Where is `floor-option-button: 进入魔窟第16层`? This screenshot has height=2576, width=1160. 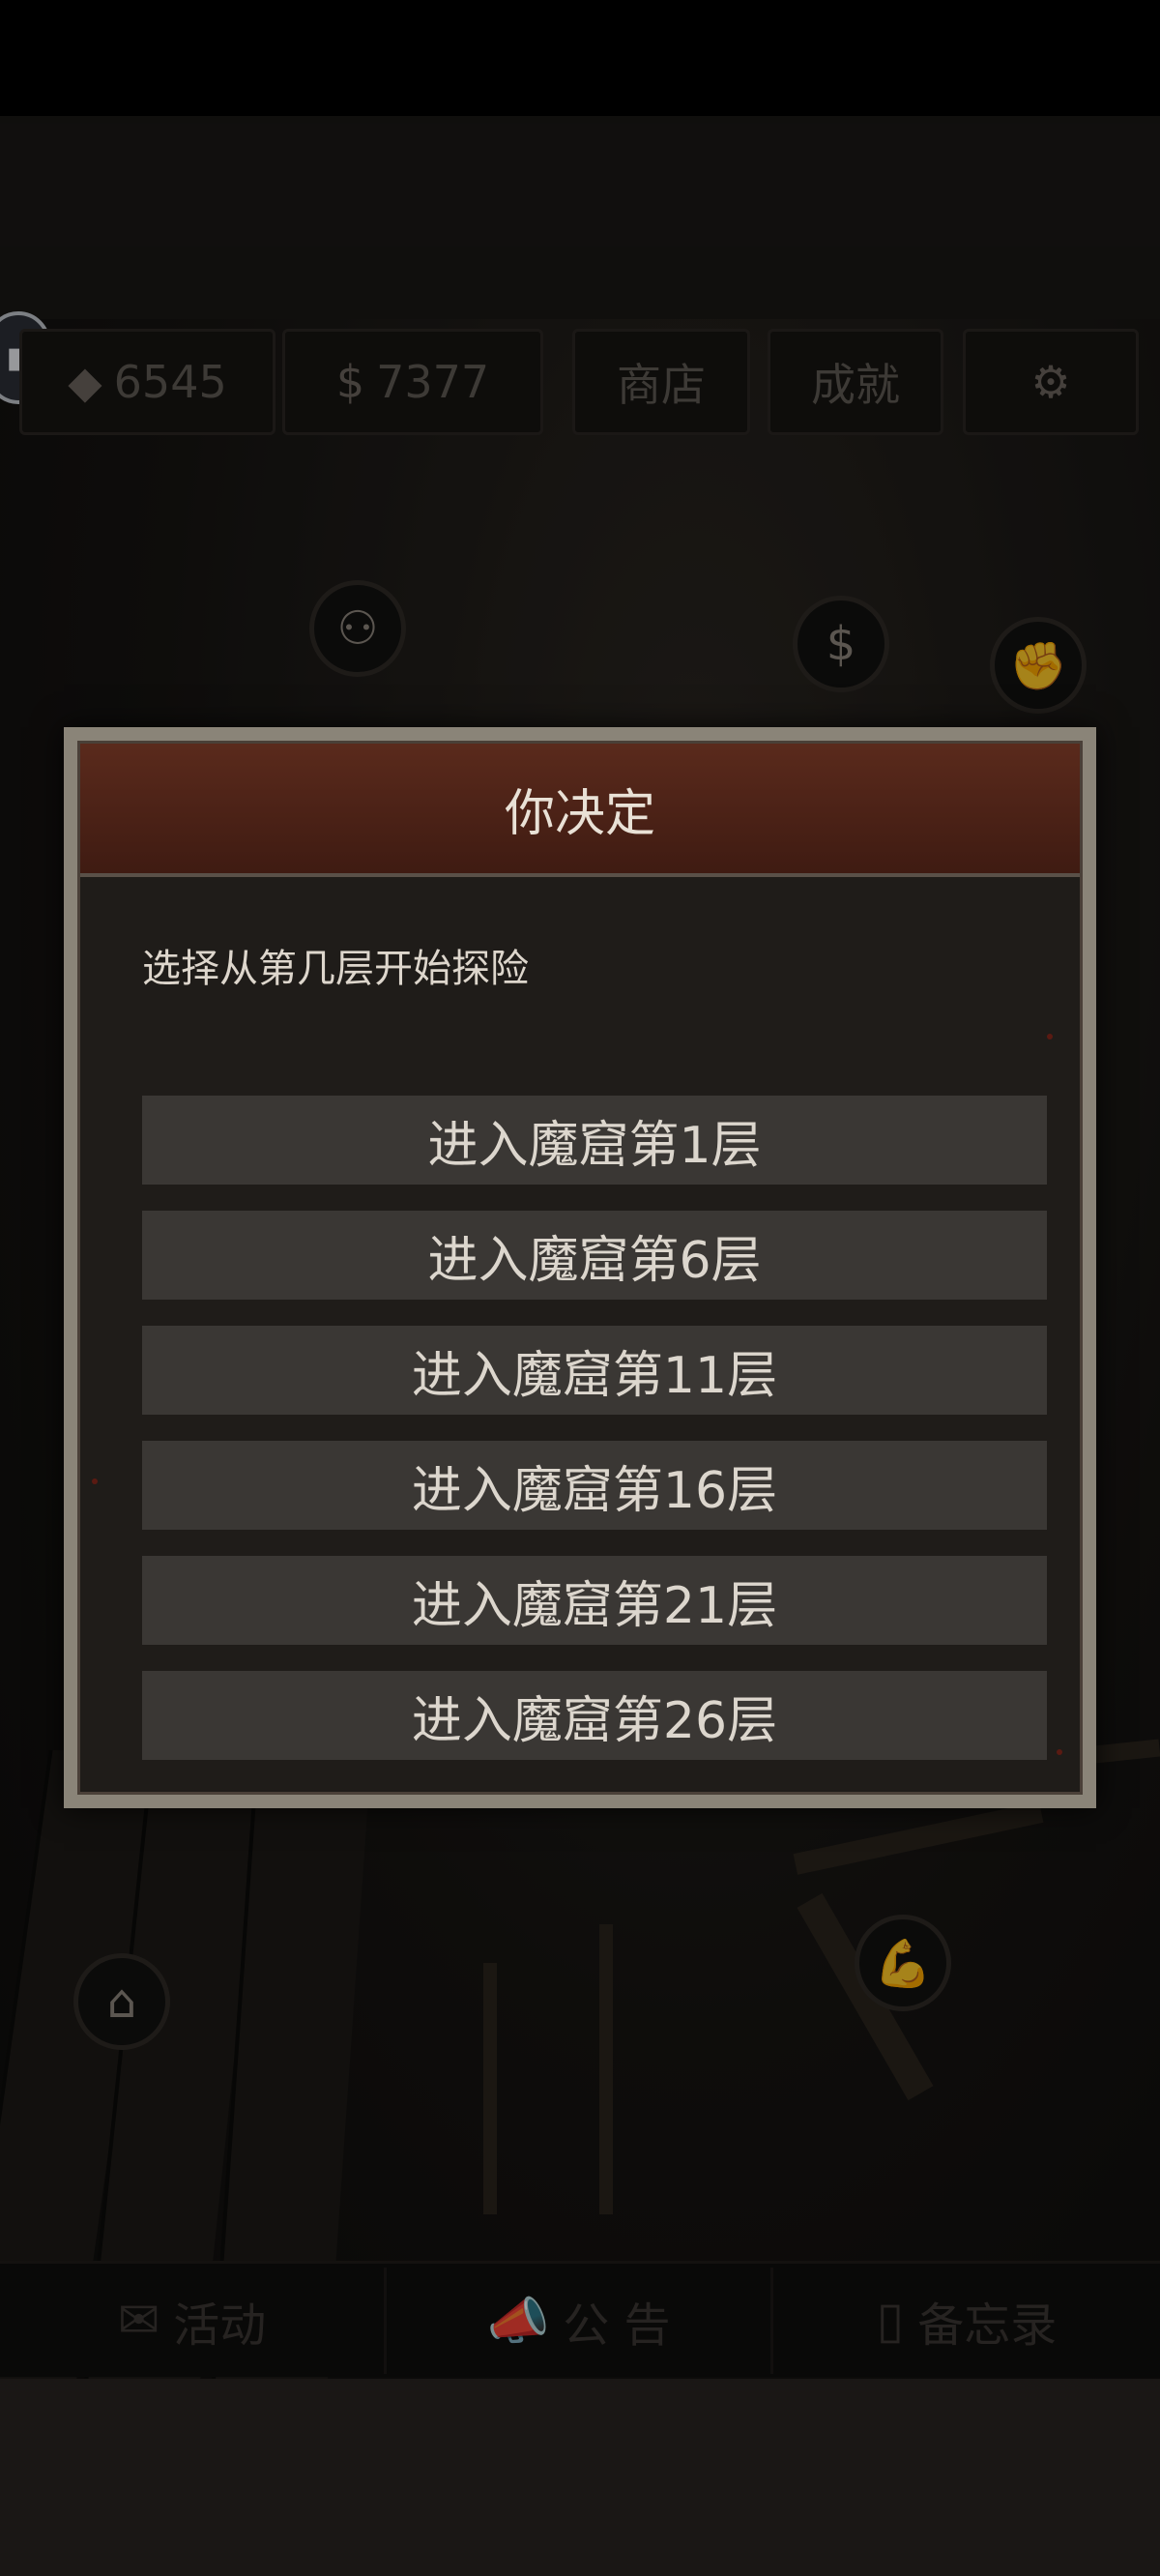 floor-option-button: 进入魔窟第16层 is located at coordinates (594, 1485).